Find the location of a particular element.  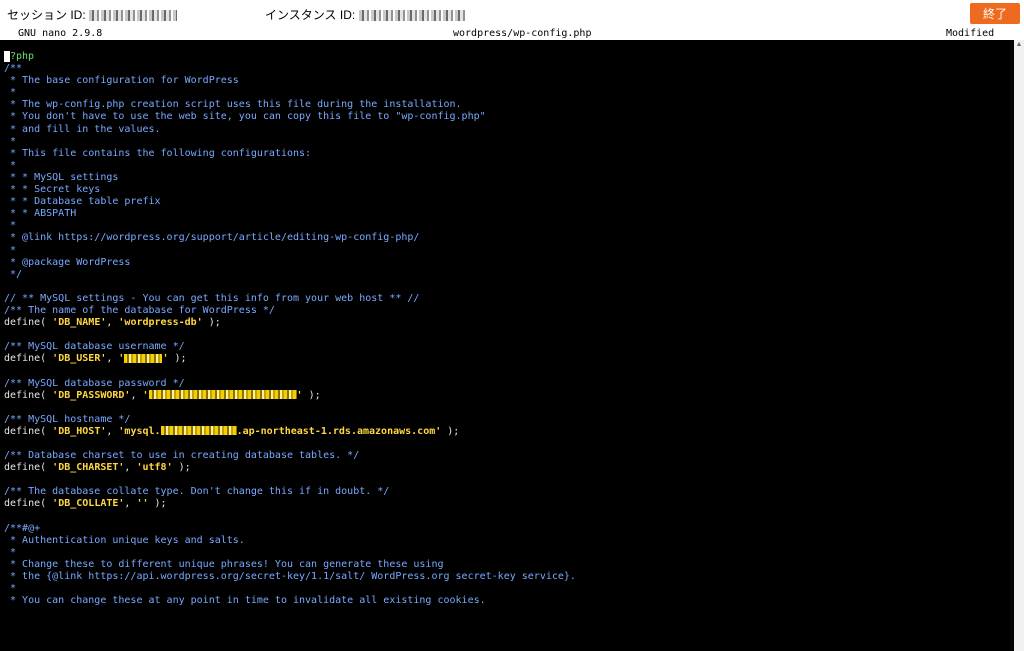

redacted-hostname is located at coordinates (198, 431).